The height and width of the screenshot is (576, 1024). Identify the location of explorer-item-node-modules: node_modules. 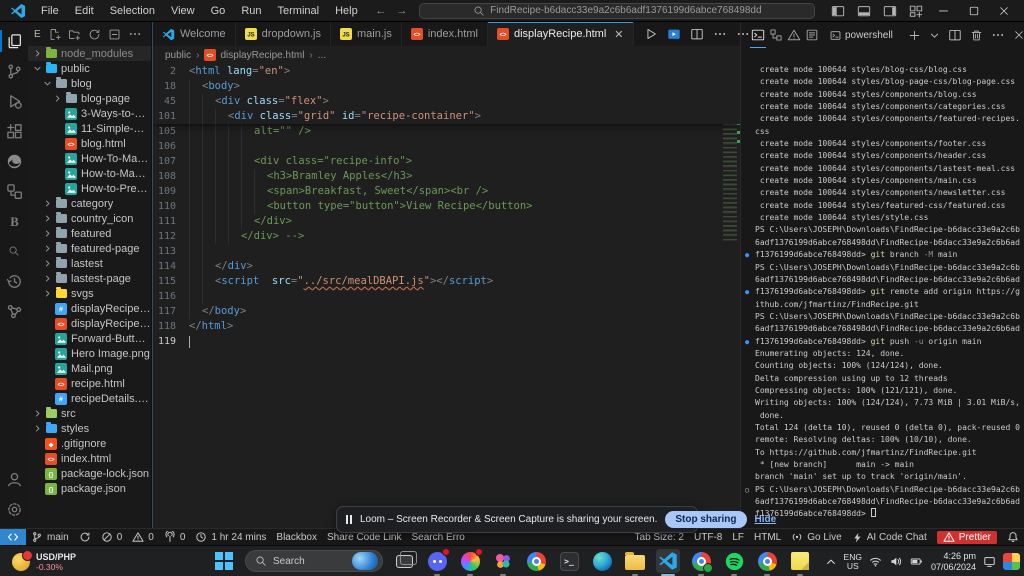
(89, 53).